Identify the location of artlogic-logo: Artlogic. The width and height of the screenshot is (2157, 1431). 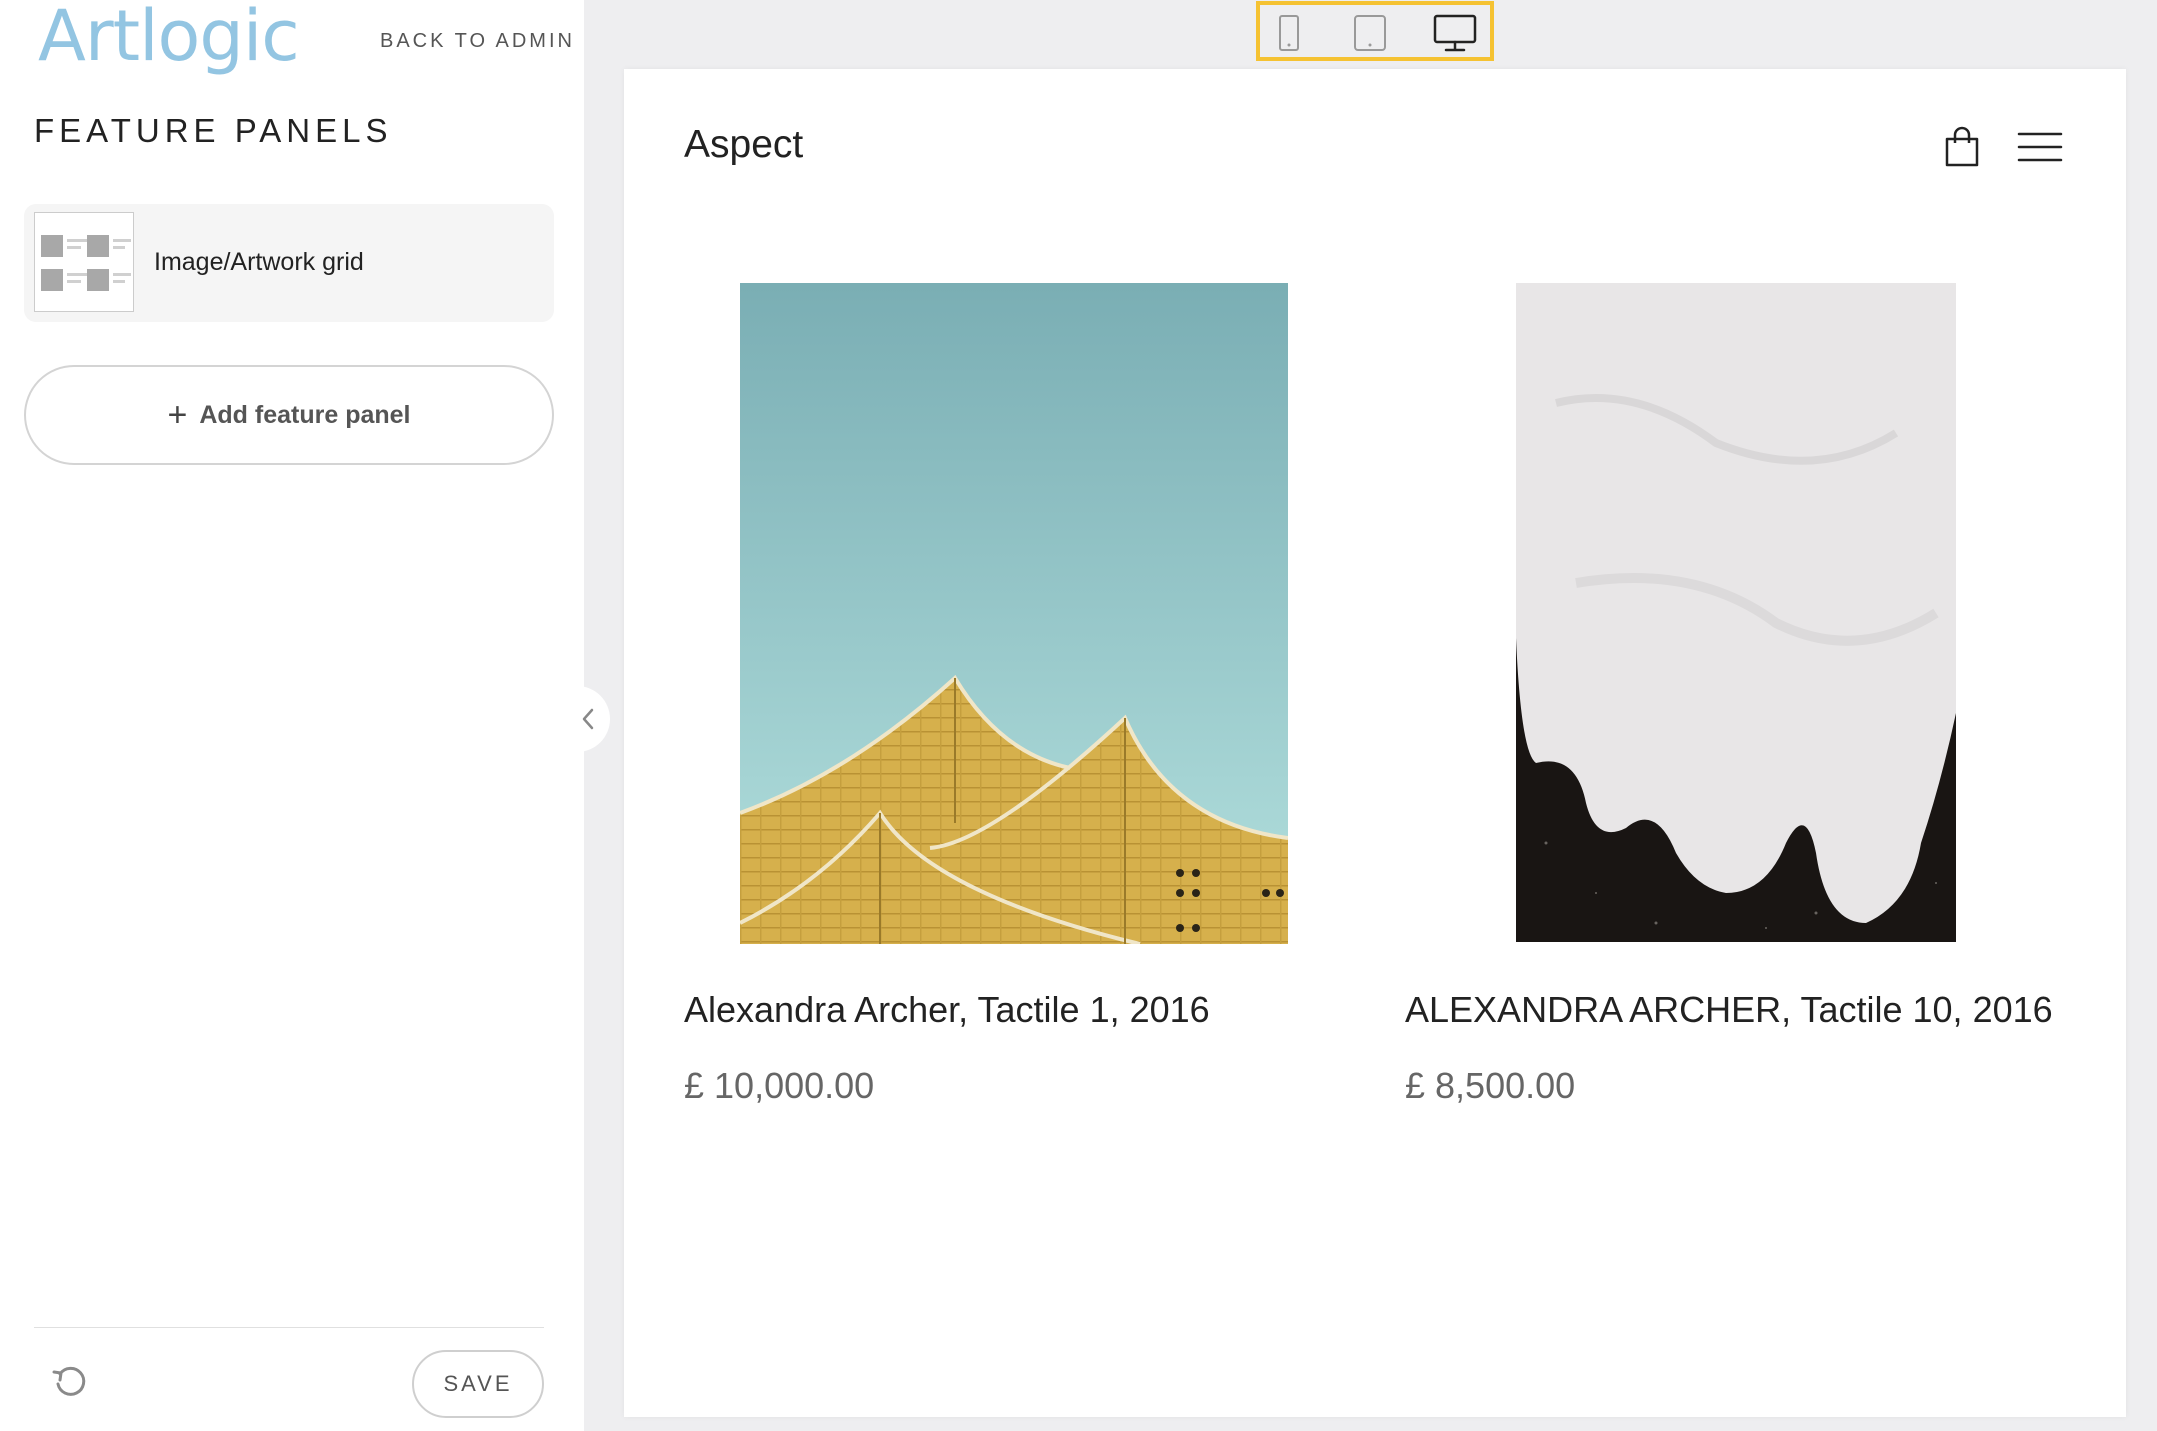
(169, 38).